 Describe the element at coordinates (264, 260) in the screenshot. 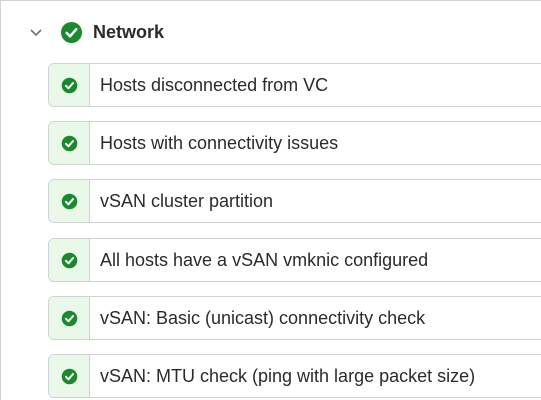

I see `check-label: All hosts have a vSAN vmknic configured` at that location.